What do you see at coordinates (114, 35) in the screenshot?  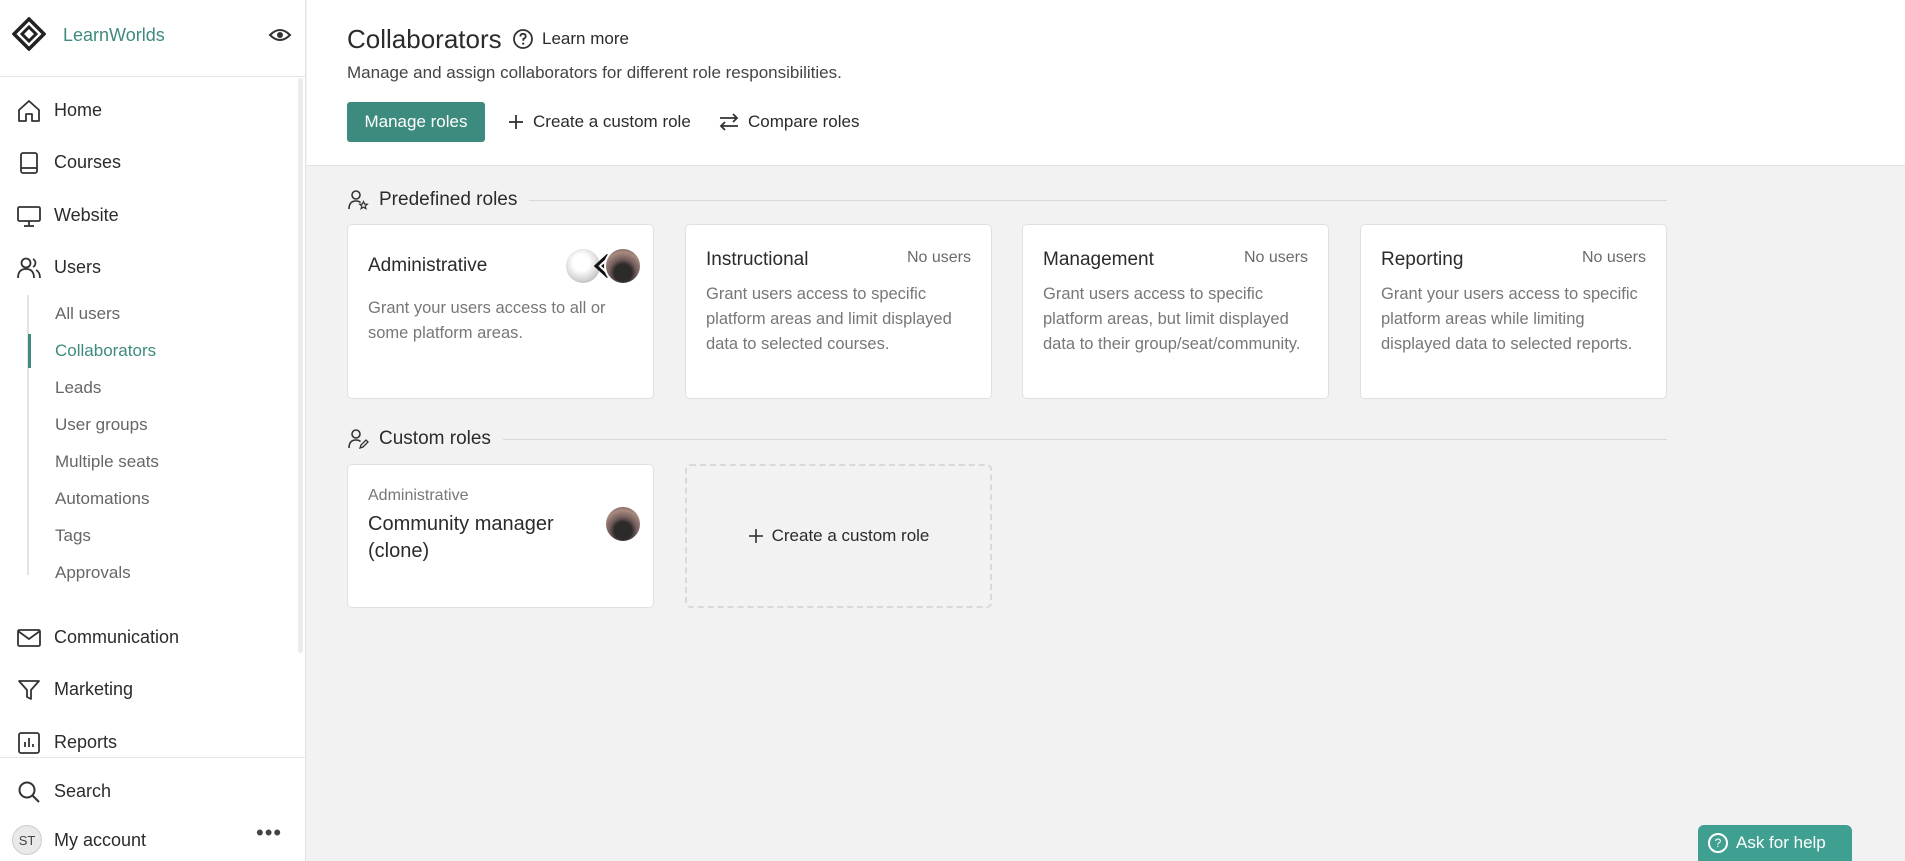 I see `brand-name: LearnWorlds` at bounding box center [114, 35].